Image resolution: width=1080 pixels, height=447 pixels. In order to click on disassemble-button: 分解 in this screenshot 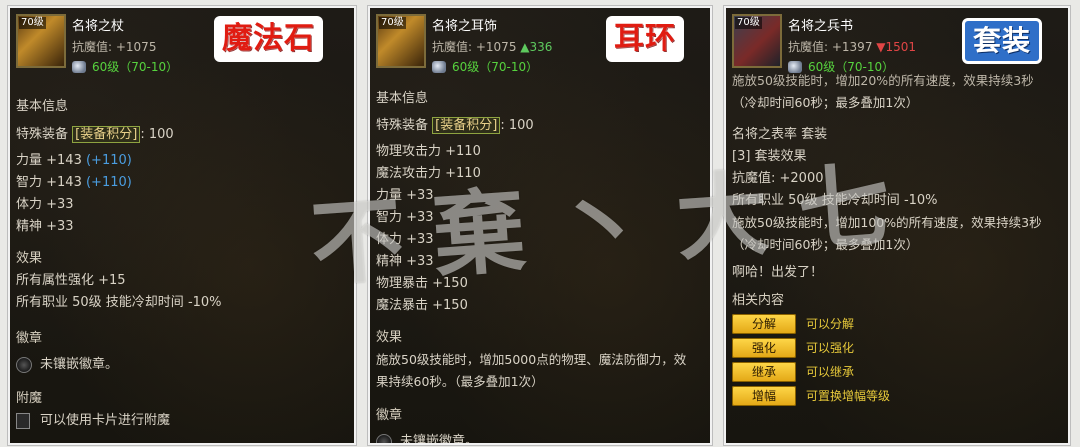, I will do `click(764, 324)`.